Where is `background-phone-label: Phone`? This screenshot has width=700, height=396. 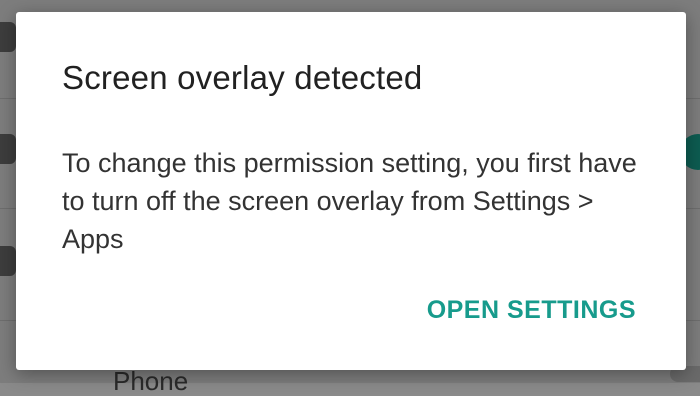 background-phone-label: Phone is located at coordinates (151, 381).